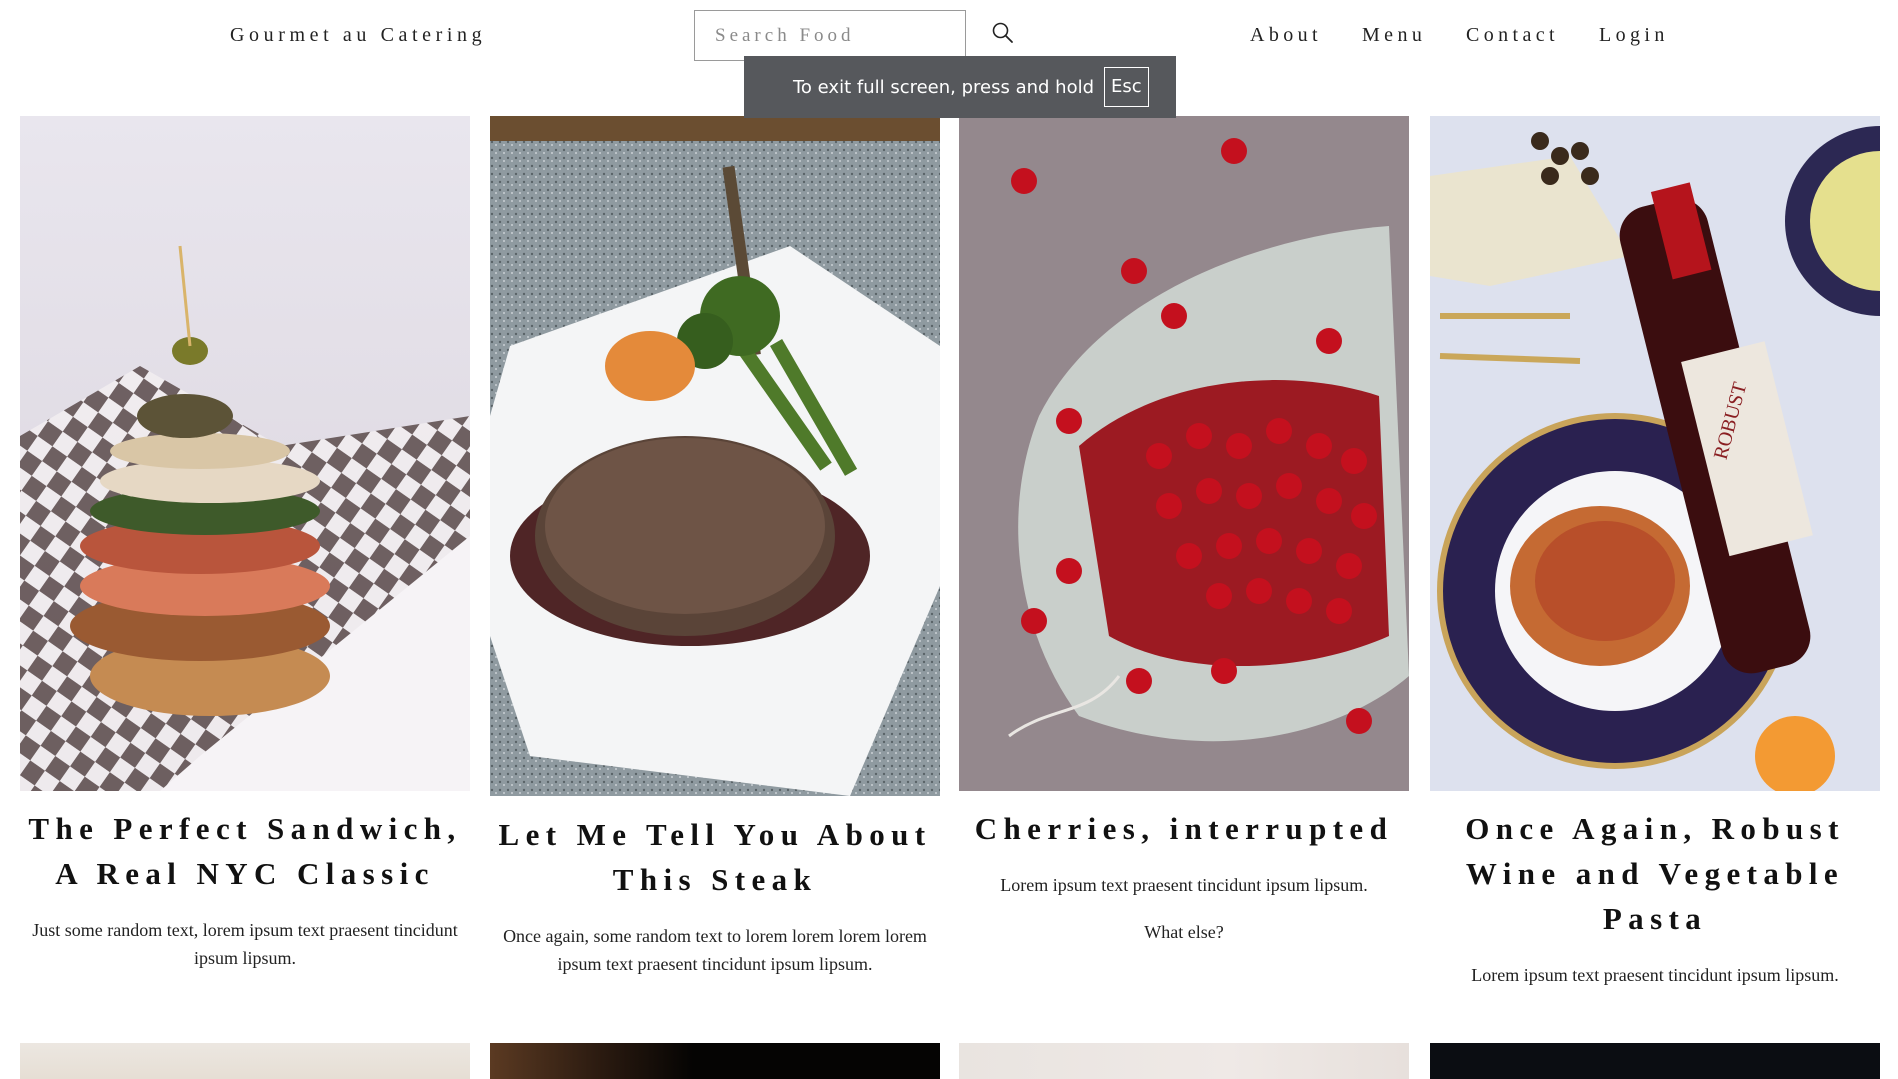  Describe the element at coordinates (715, 456) in the screenshot. I see `steak-plate-photo` at that location.